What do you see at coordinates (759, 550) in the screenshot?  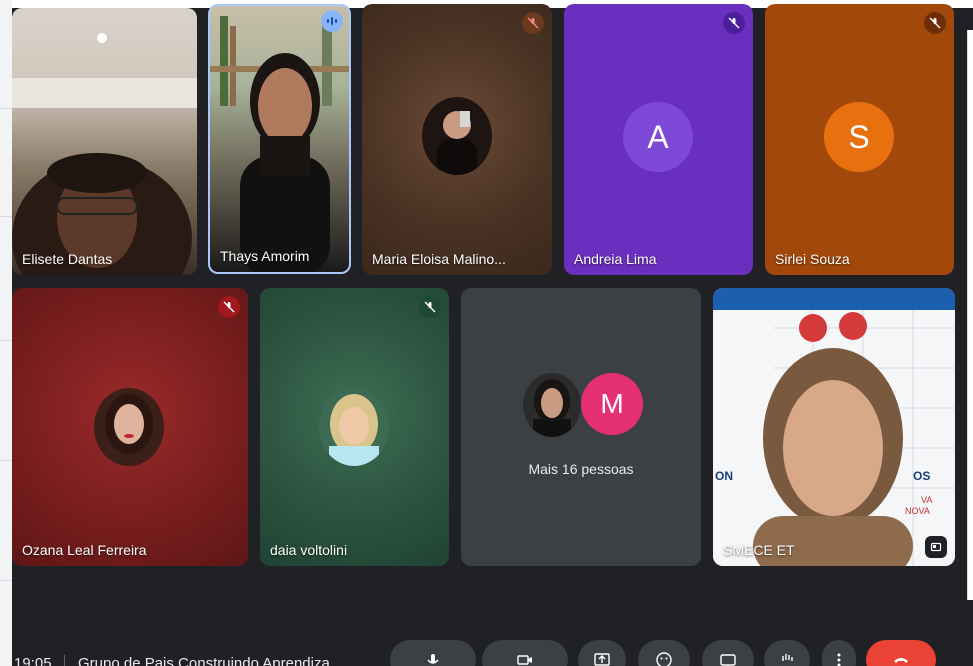 I see `participant-name: SMECE ET` at bounding box center [759, 550].